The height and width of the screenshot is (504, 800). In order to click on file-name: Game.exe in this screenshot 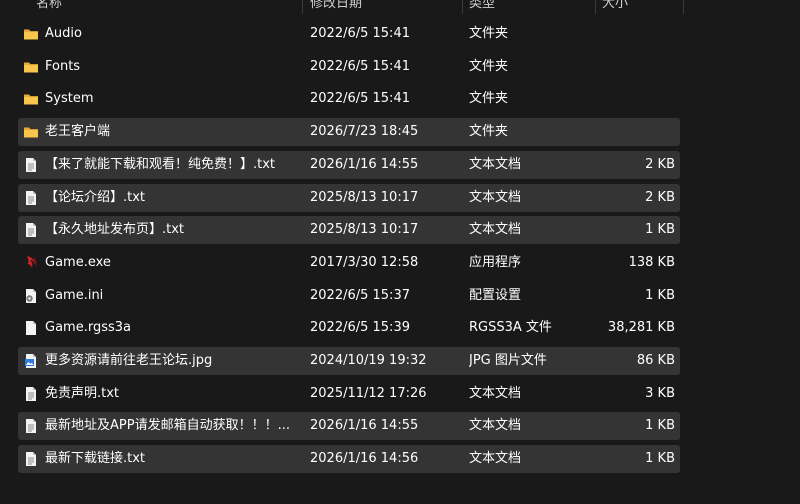, I will do `click(78, 262)`.